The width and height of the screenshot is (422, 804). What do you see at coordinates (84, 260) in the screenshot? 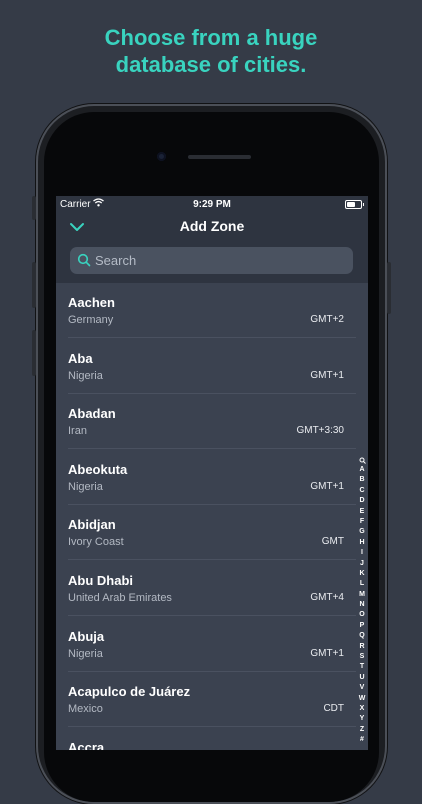
I see `search-icon` at bounding box center [84, 260].